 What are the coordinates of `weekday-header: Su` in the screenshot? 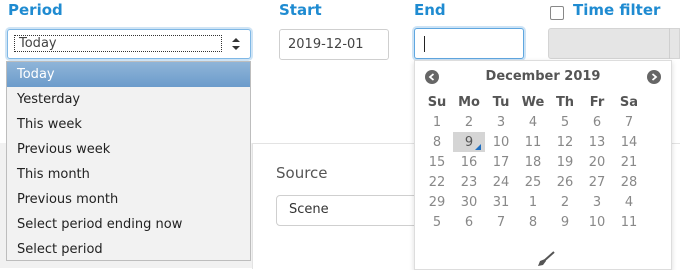 It's located at (437, 102).